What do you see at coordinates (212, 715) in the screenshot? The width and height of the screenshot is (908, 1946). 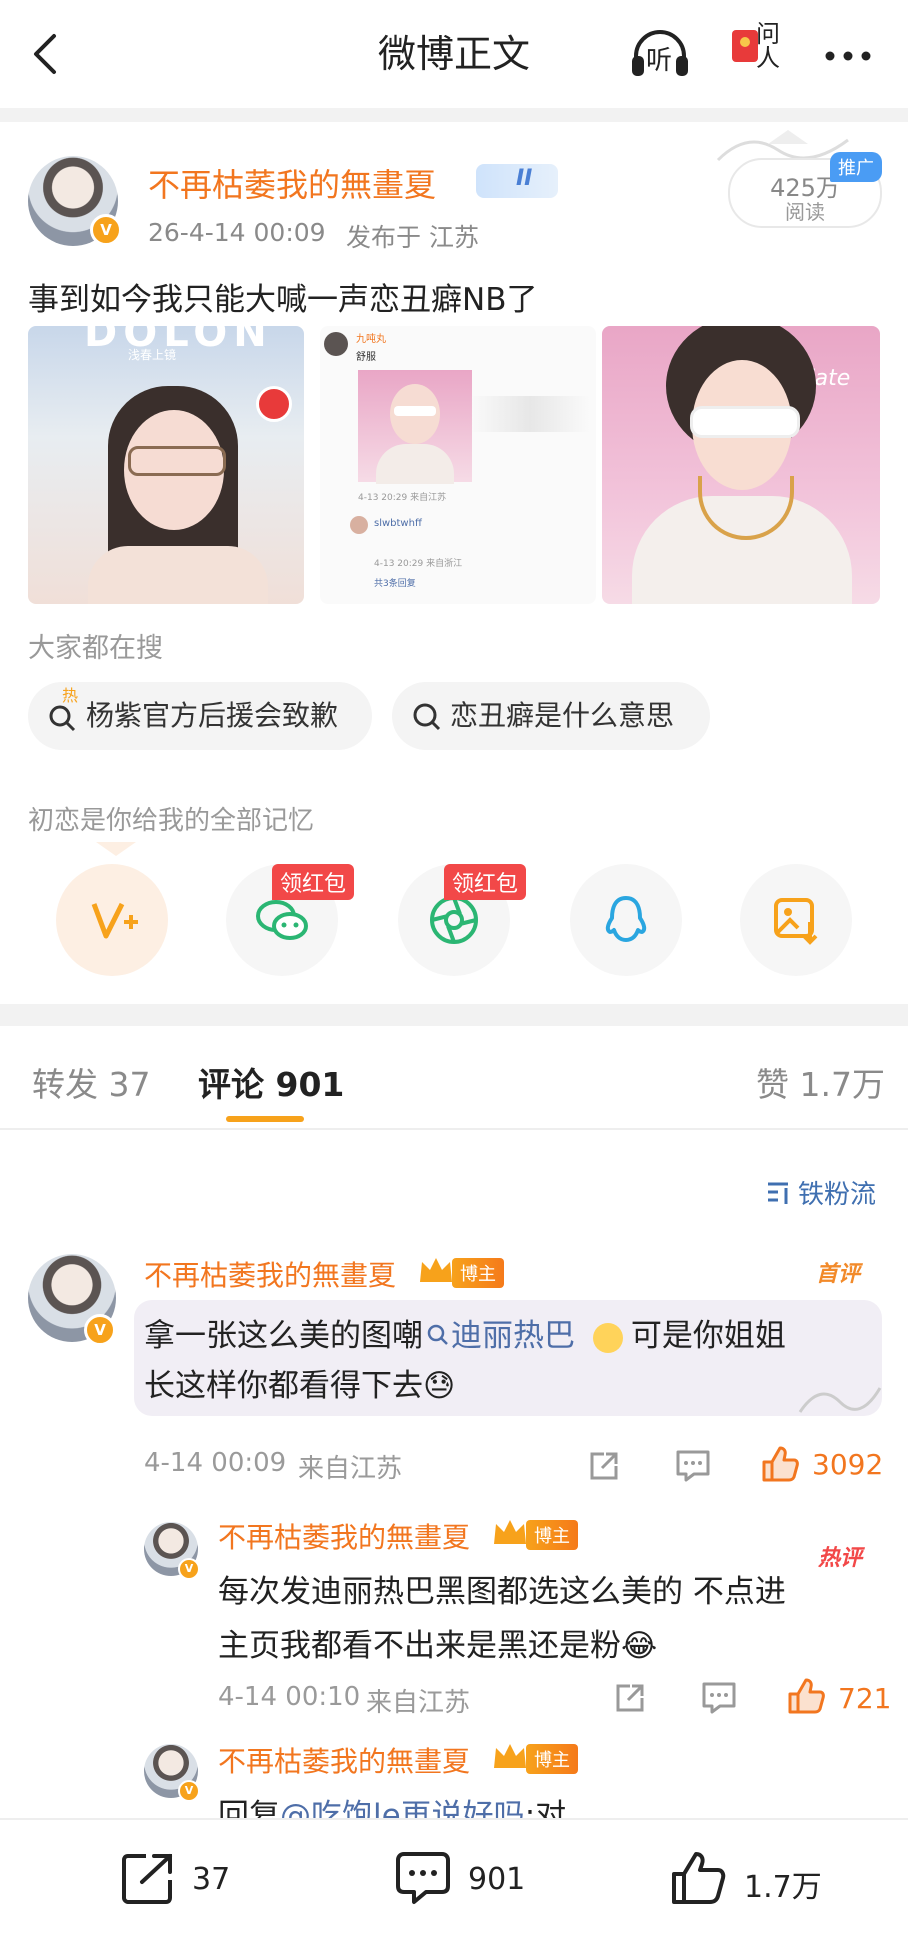 I see `search-chip-text: 杨紫官方后援会致歉` at bounding box center [212, 715].